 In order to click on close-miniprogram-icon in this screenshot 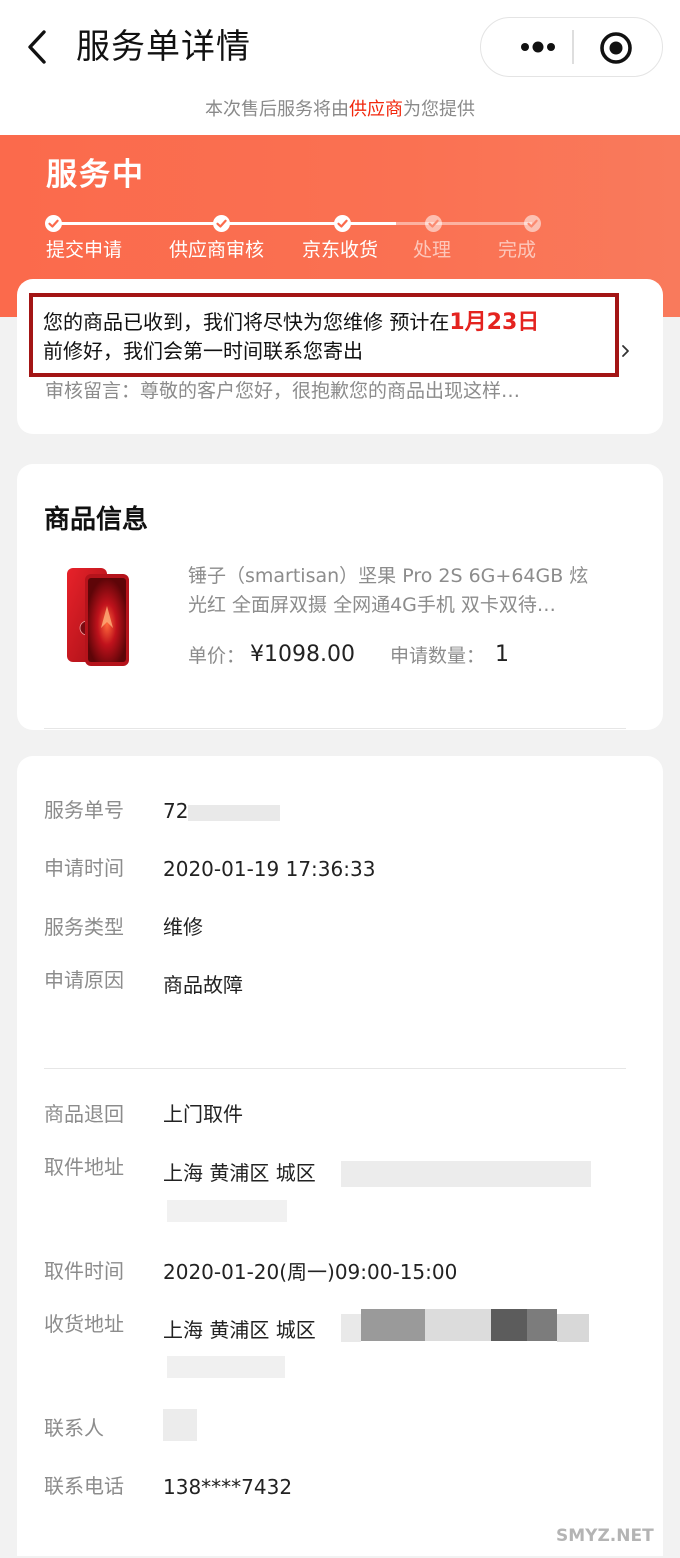, I will do `click(616, 48)`.